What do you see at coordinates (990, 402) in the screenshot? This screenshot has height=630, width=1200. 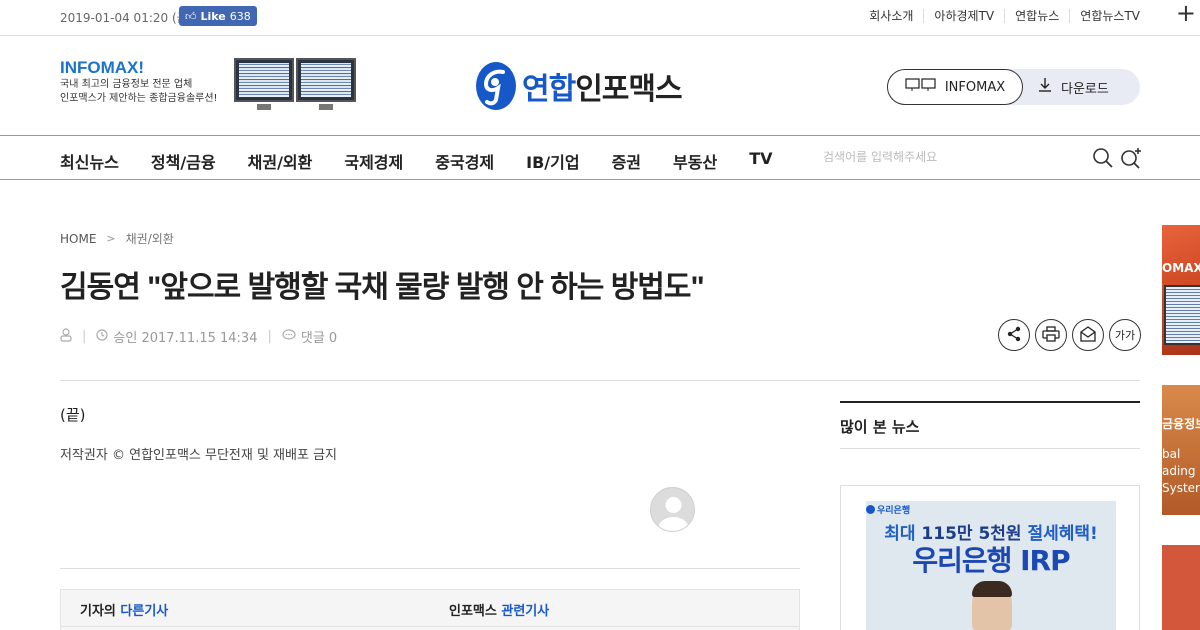 I see `popular-news-rule` at bounding box center [990, 402].